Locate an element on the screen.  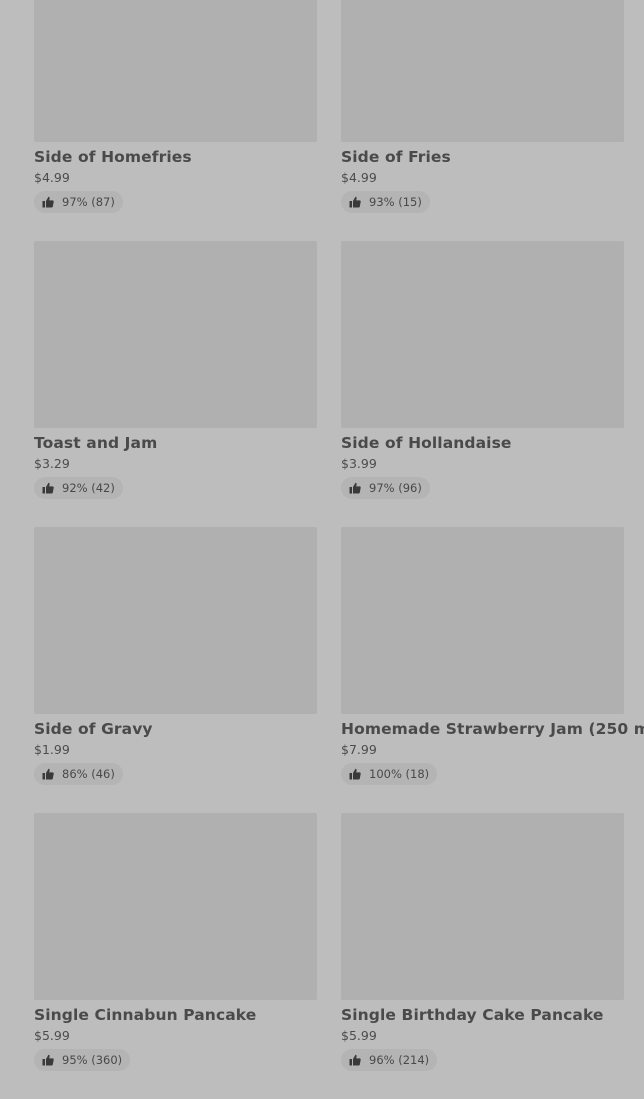
menu-item-price: $1.99 is located at coordinates (52, 749).